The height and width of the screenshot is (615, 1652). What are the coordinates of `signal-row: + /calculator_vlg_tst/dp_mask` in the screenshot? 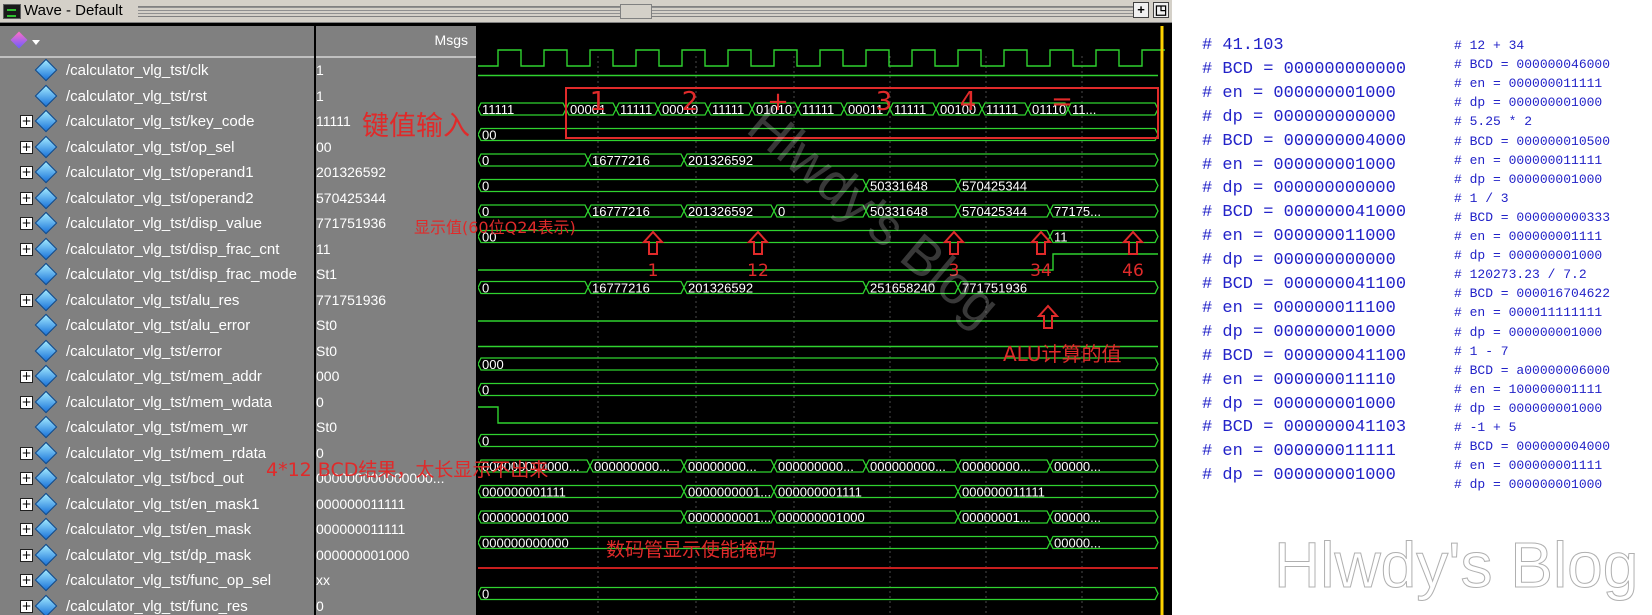 It's located at (157, 555).